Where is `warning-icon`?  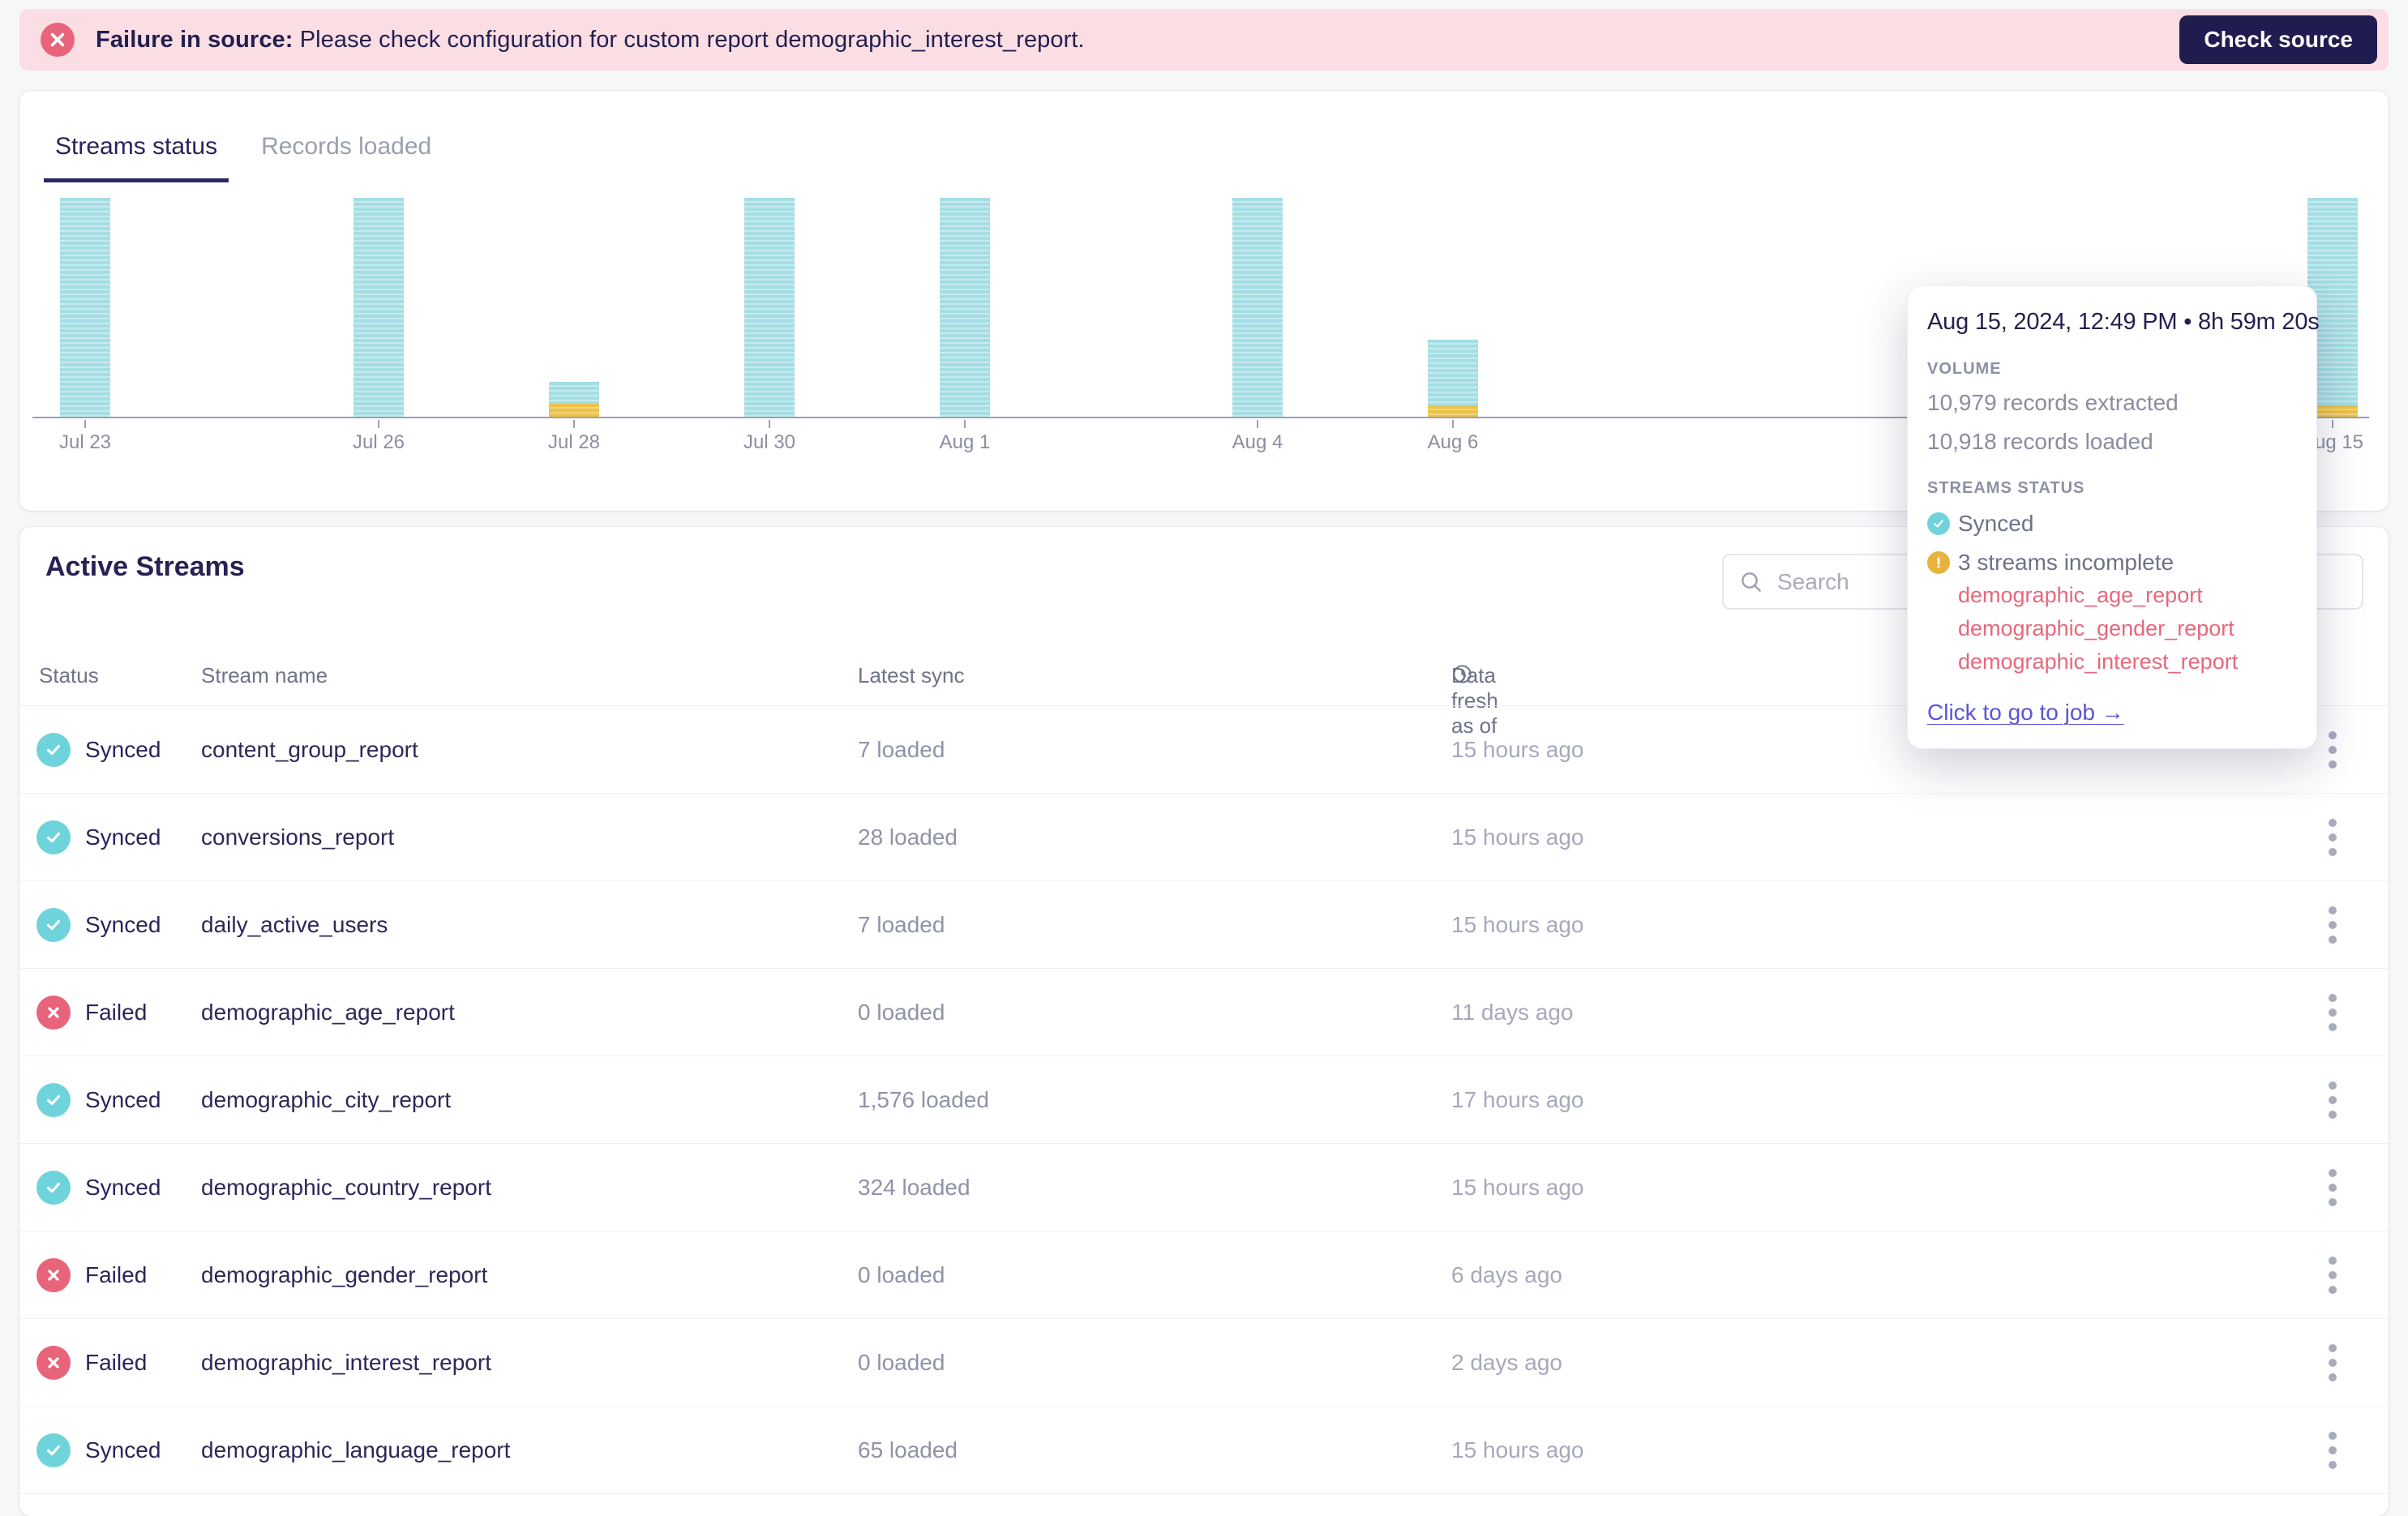 warning-icon is located at coordinates (1938, 562).